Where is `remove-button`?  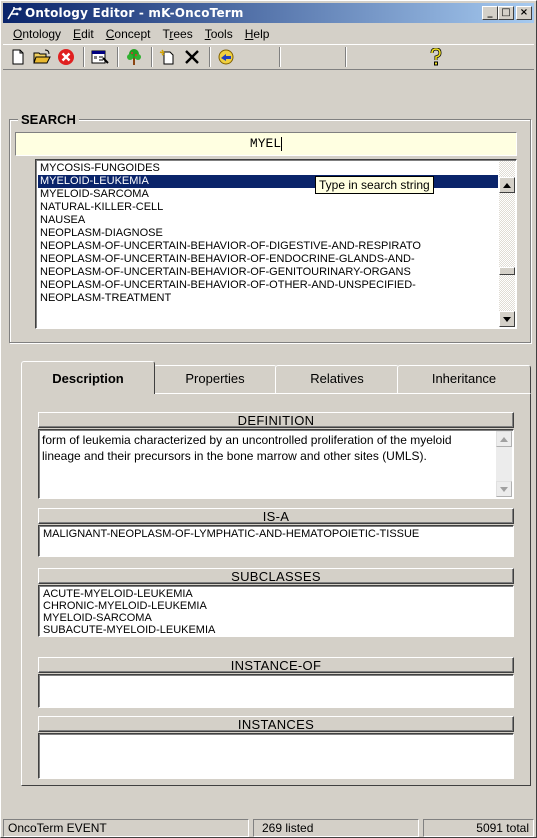
remove-button is located at coordinates (192, 57).